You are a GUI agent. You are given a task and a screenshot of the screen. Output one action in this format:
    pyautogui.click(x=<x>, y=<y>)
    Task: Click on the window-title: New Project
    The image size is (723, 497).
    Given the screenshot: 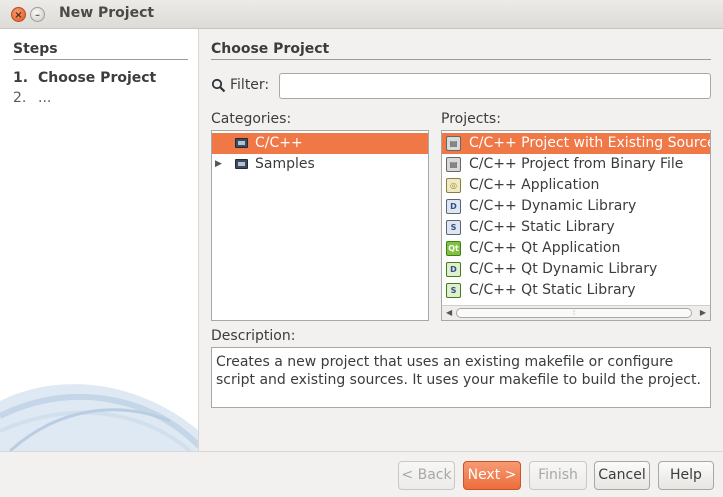 What is the action you would take?
    pyautogui.click(x=107, y=13)
    